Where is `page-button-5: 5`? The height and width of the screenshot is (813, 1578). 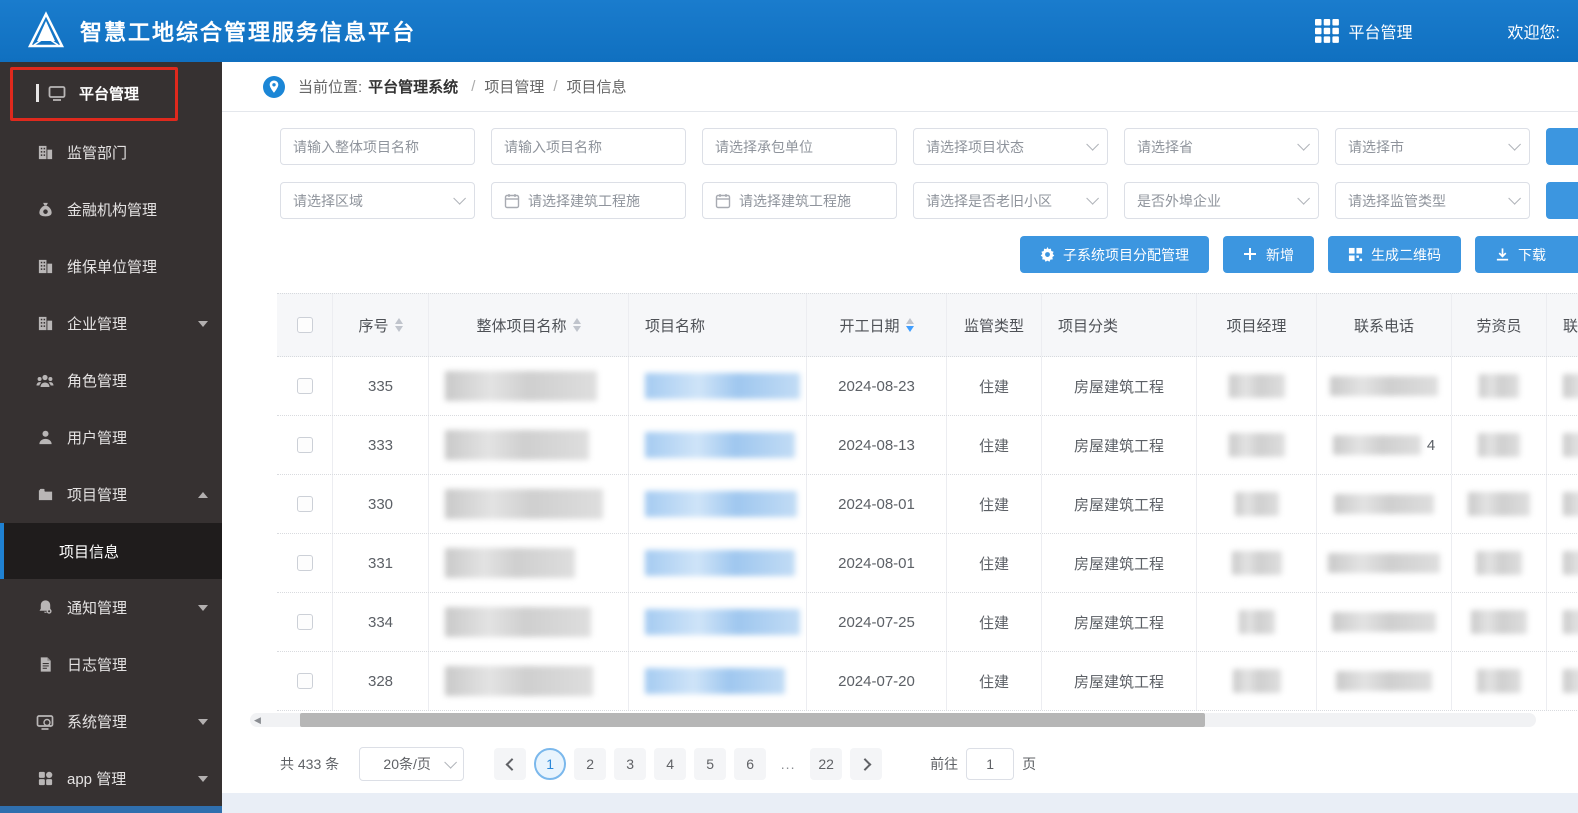 page-button-5: 5 is located at coordinates (710, 764).